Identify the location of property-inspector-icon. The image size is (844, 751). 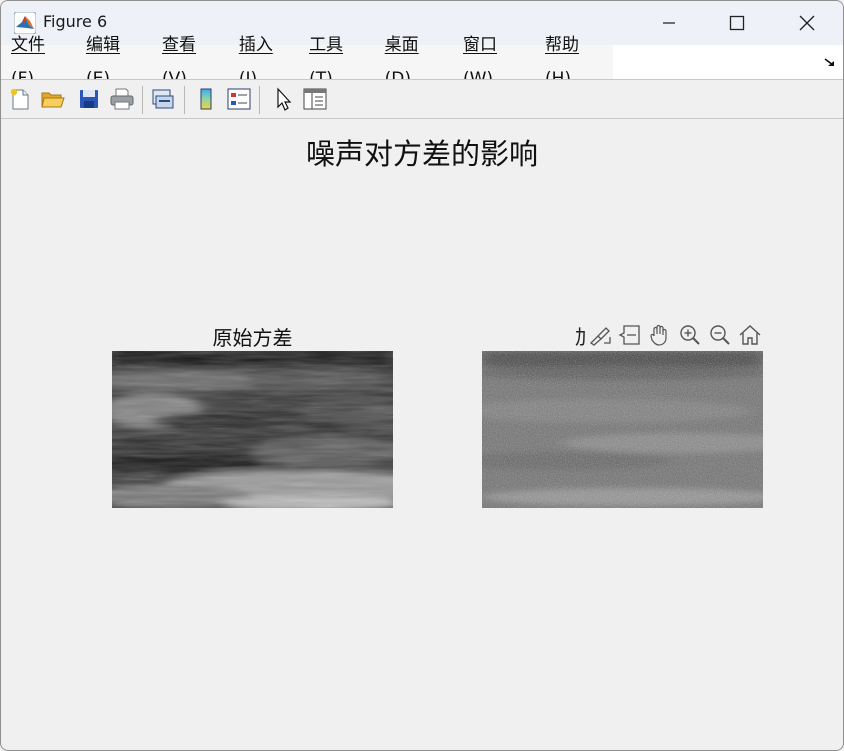
(315, 99).